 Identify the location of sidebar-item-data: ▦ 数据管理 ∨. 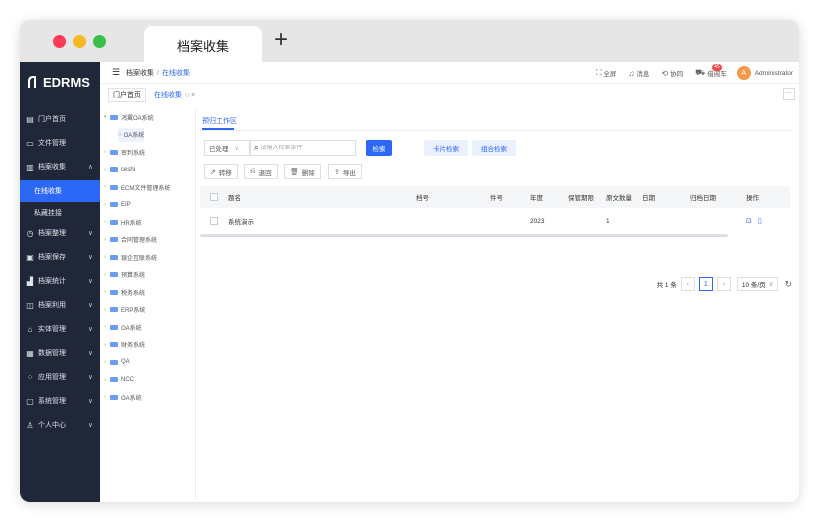
(60, 353).